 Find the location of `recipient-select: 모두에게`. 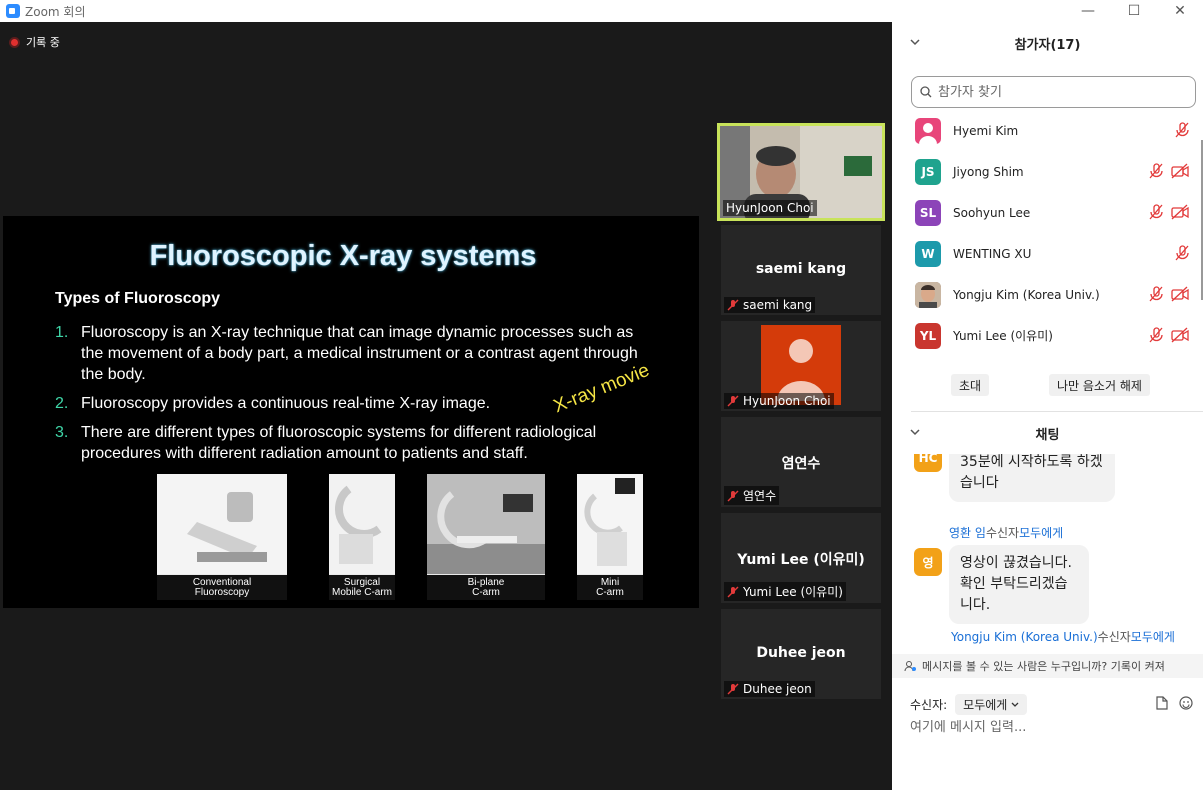

recipient-select: 모두에게 is located at coordinates (991, 704).